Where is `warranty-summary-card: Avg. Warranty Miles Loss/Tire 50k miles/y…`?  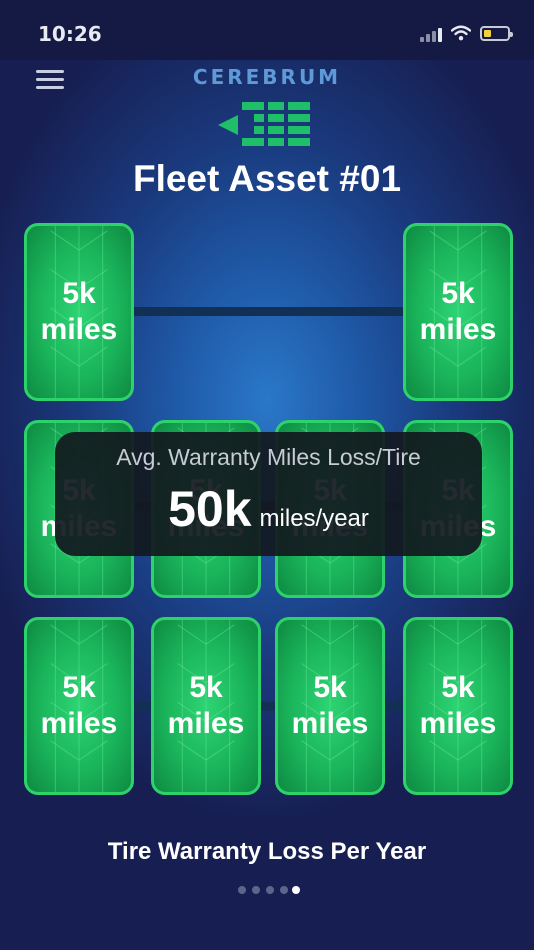 warranty-summary-card: Avg. Warranty Miles Loss/Tire 50k miles/y… is located at coordinates (268, 494).